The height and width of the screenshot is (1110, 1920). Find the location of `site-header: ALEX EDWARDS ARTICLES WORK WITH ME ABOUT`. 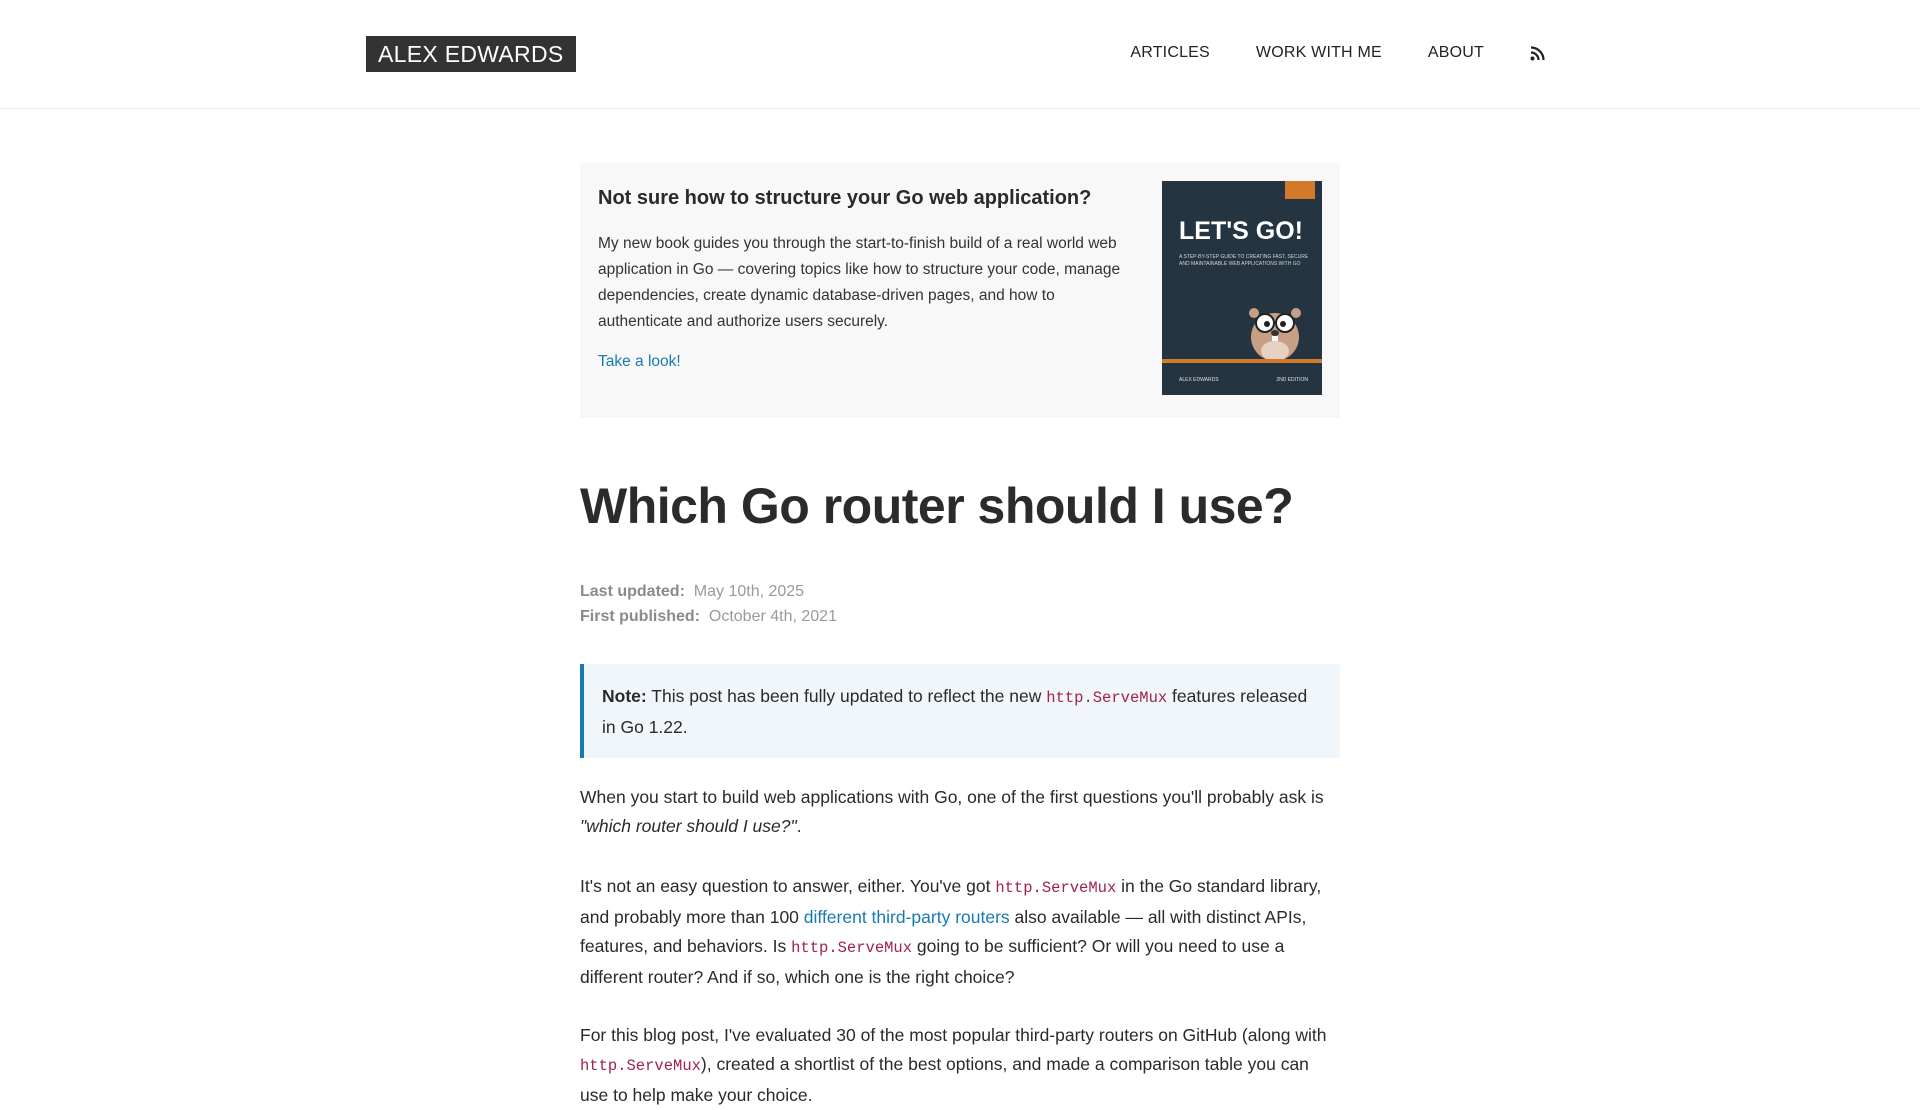

site-header: ALEX EDWARDS ARTICLES WORK WITH ME ABOUT is located at coordinates (960, 54).